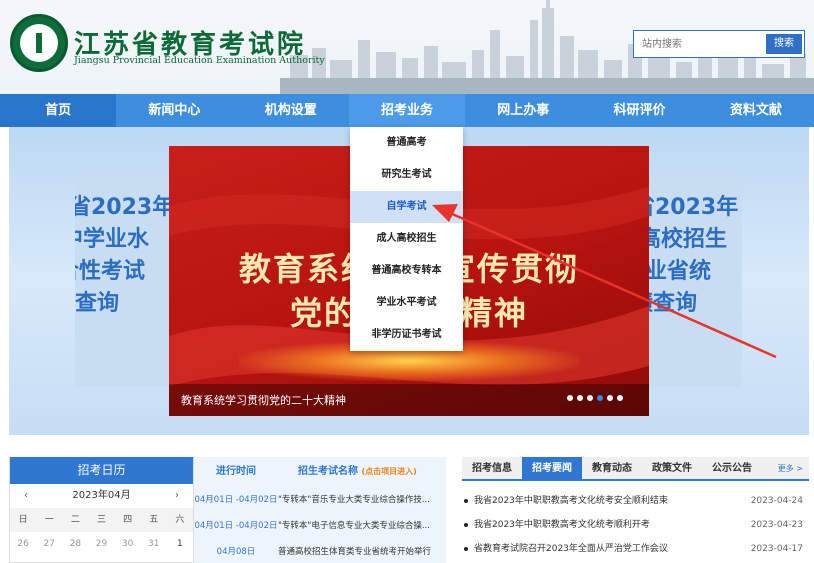  Describe the element at coordinates (406, 303) in the screenshot. I see `dropdown-item-proficiency-test: 学业水平考试` at that location.